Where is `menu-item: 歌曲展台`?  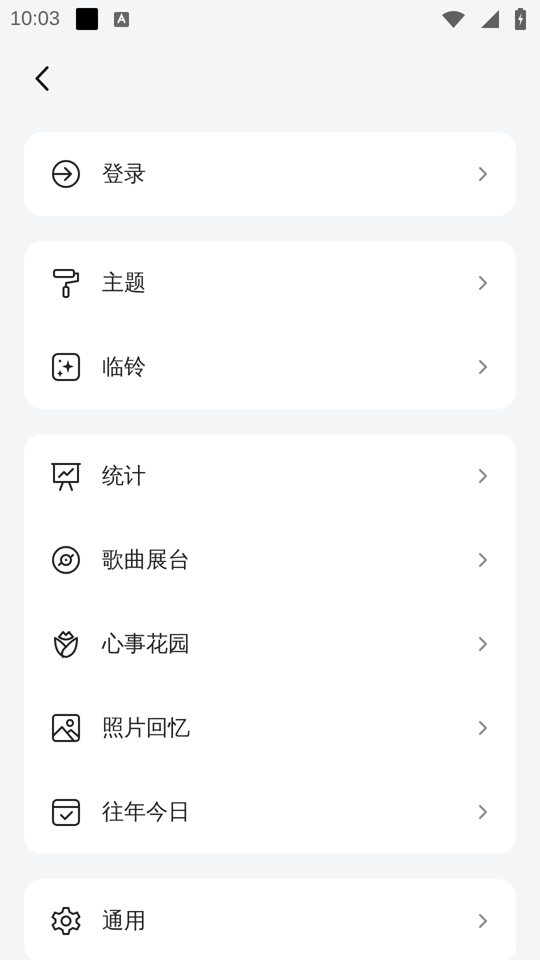
menu-item: 歌曲展台 is located at coordinates (270, 560).